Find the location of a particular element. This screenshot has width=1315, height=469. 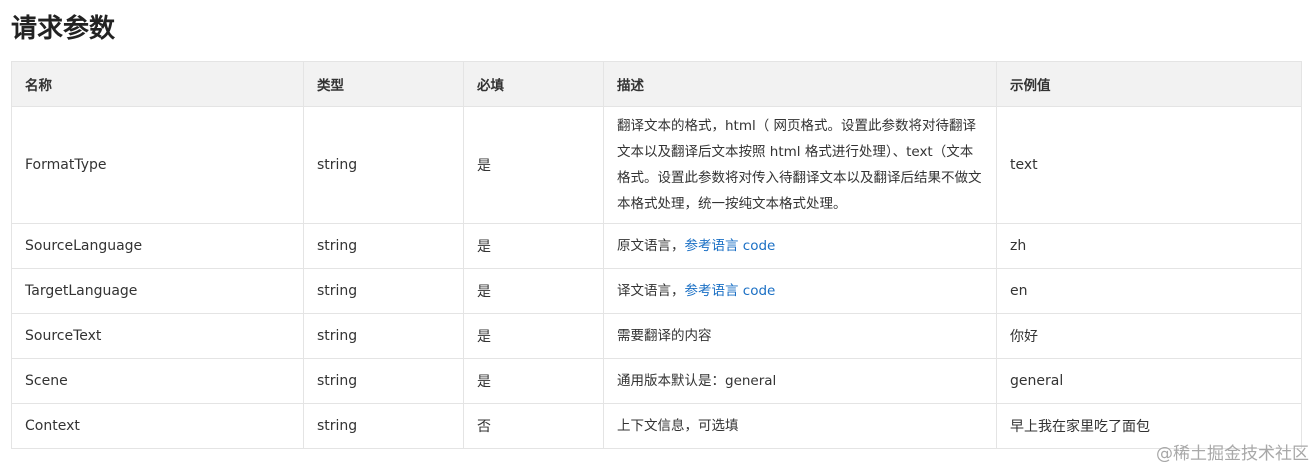

table-row: SourceText string 是 需要翻译的内容 你好 is located at coordinates (656, 336).